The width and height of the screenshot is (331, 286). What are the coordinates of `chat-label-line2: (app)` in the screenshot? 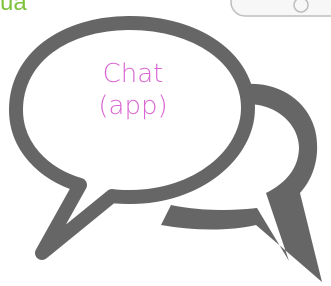 It's located at (133, 106).